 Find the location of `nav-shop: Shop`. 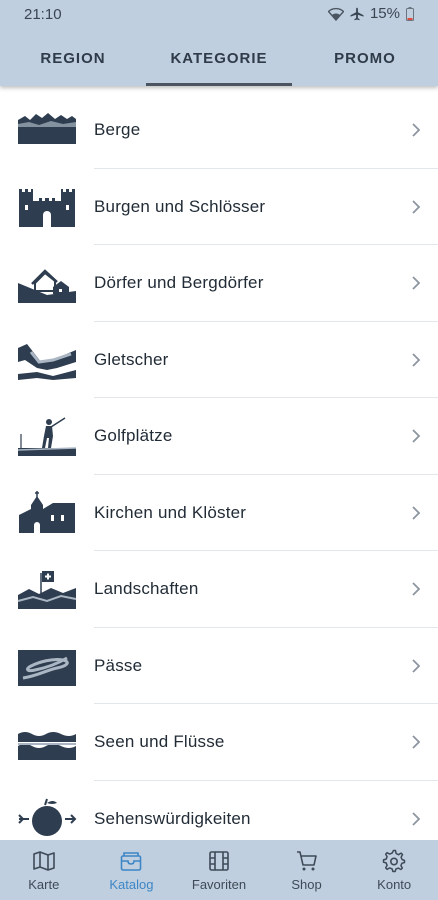

nav-shop: Shop is located at coordinates (307, 870).